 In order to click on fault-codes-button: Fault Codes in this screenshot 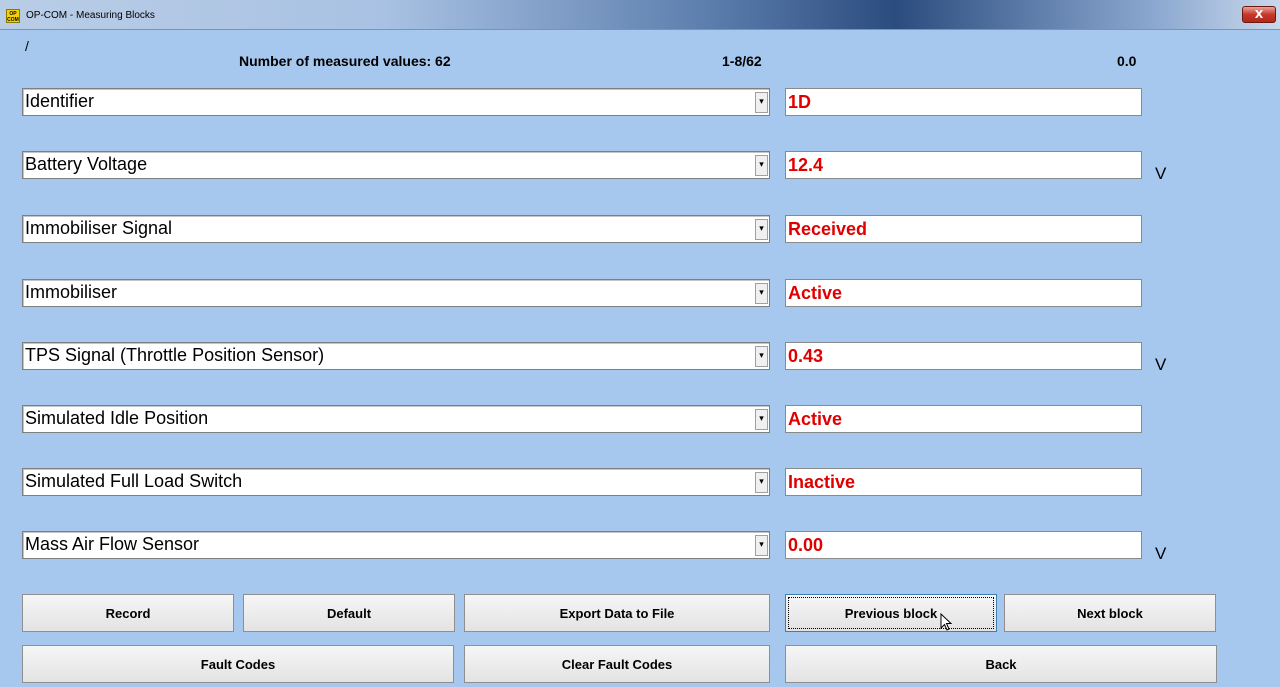, I will do `click(238, 664)`.